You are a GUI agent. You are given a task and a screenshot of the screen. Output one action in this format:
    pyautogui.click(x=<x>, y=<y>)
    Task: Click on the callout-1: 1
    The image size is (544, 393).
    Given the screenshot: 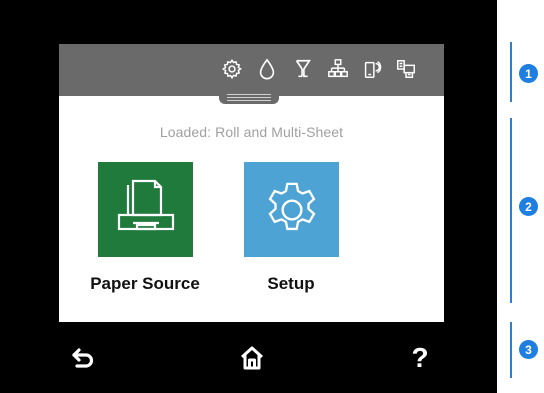 What is the action you would take?
    pyautogui.click(x=528, y=73)
    